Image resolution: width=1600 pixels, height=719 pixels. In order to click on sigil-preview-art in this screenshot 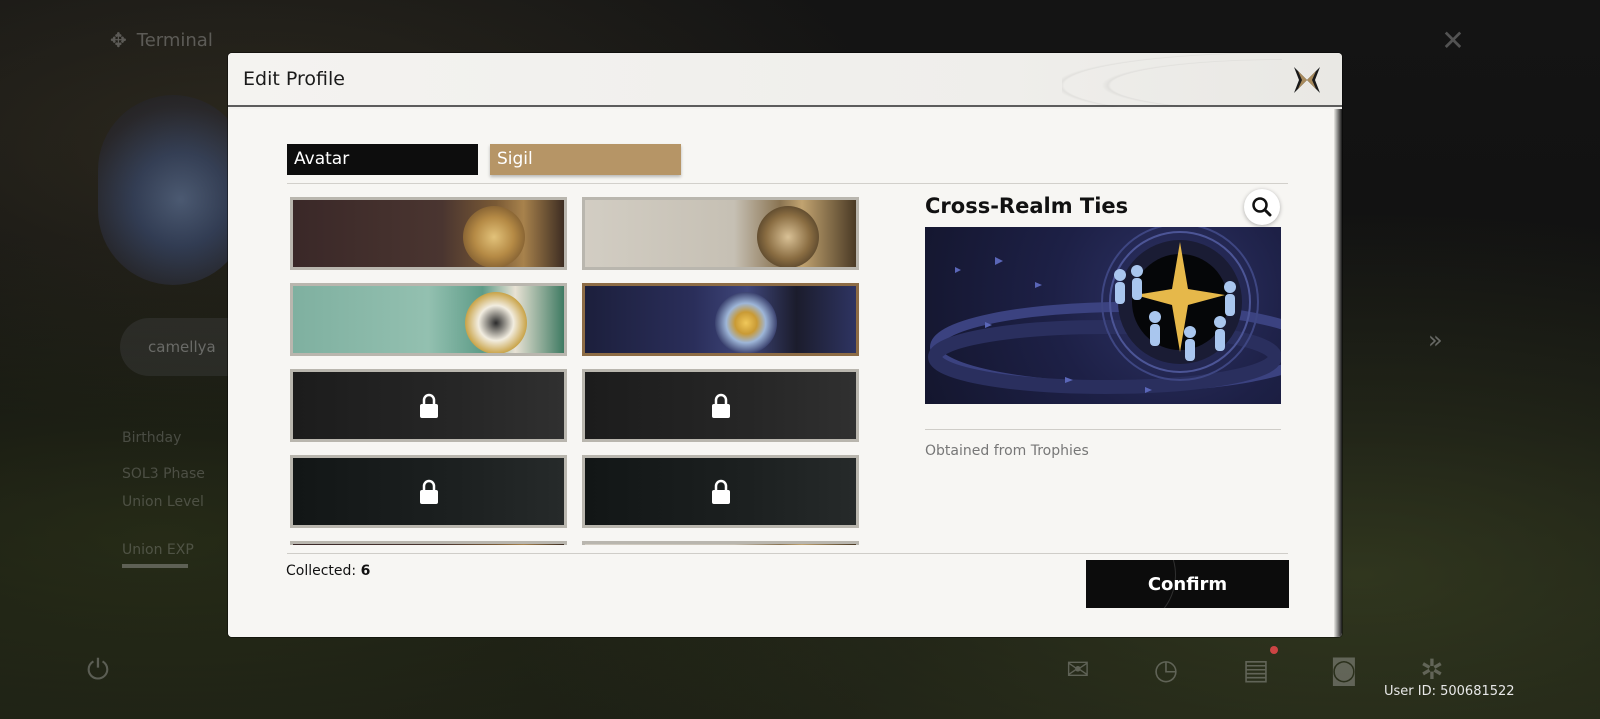, I will do `click(1104, 310)`.